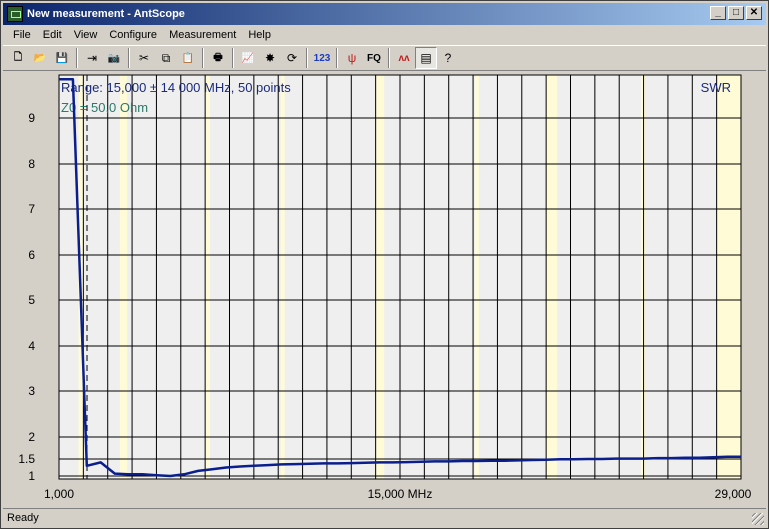 The height and width of the screenshot is (529, 769). What do you see at coordinates (733, 494) in the screenshot?
I see `x-tick-label: 29,000` at bounding box center [733, 494].